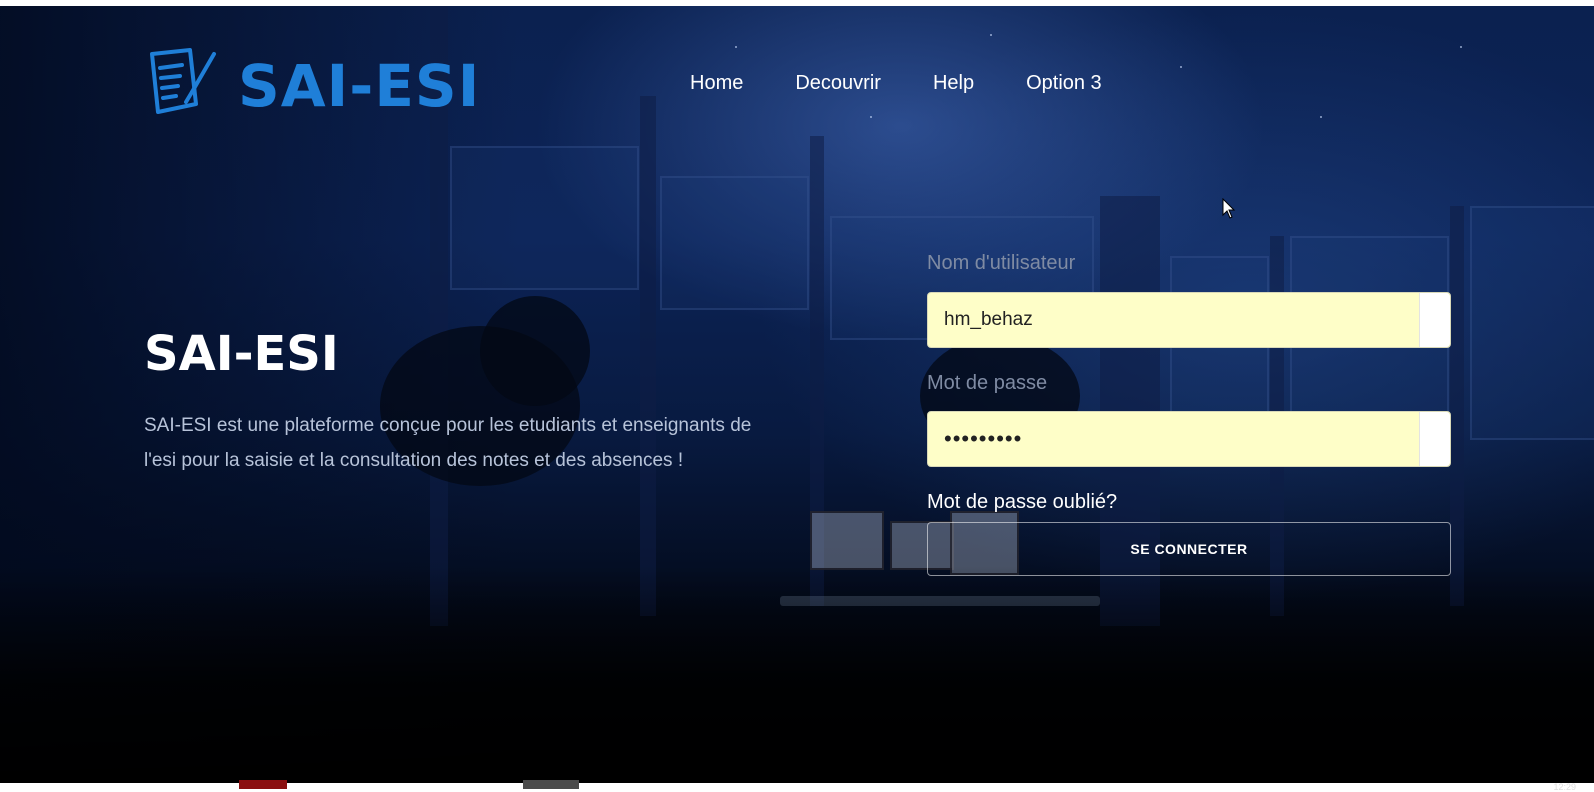 The width and height of the screenshot is (1594, 792). Describe the element at coordinates (241, 354) in the screenshot. I see `hero-title: SAI-ESI` at that location.